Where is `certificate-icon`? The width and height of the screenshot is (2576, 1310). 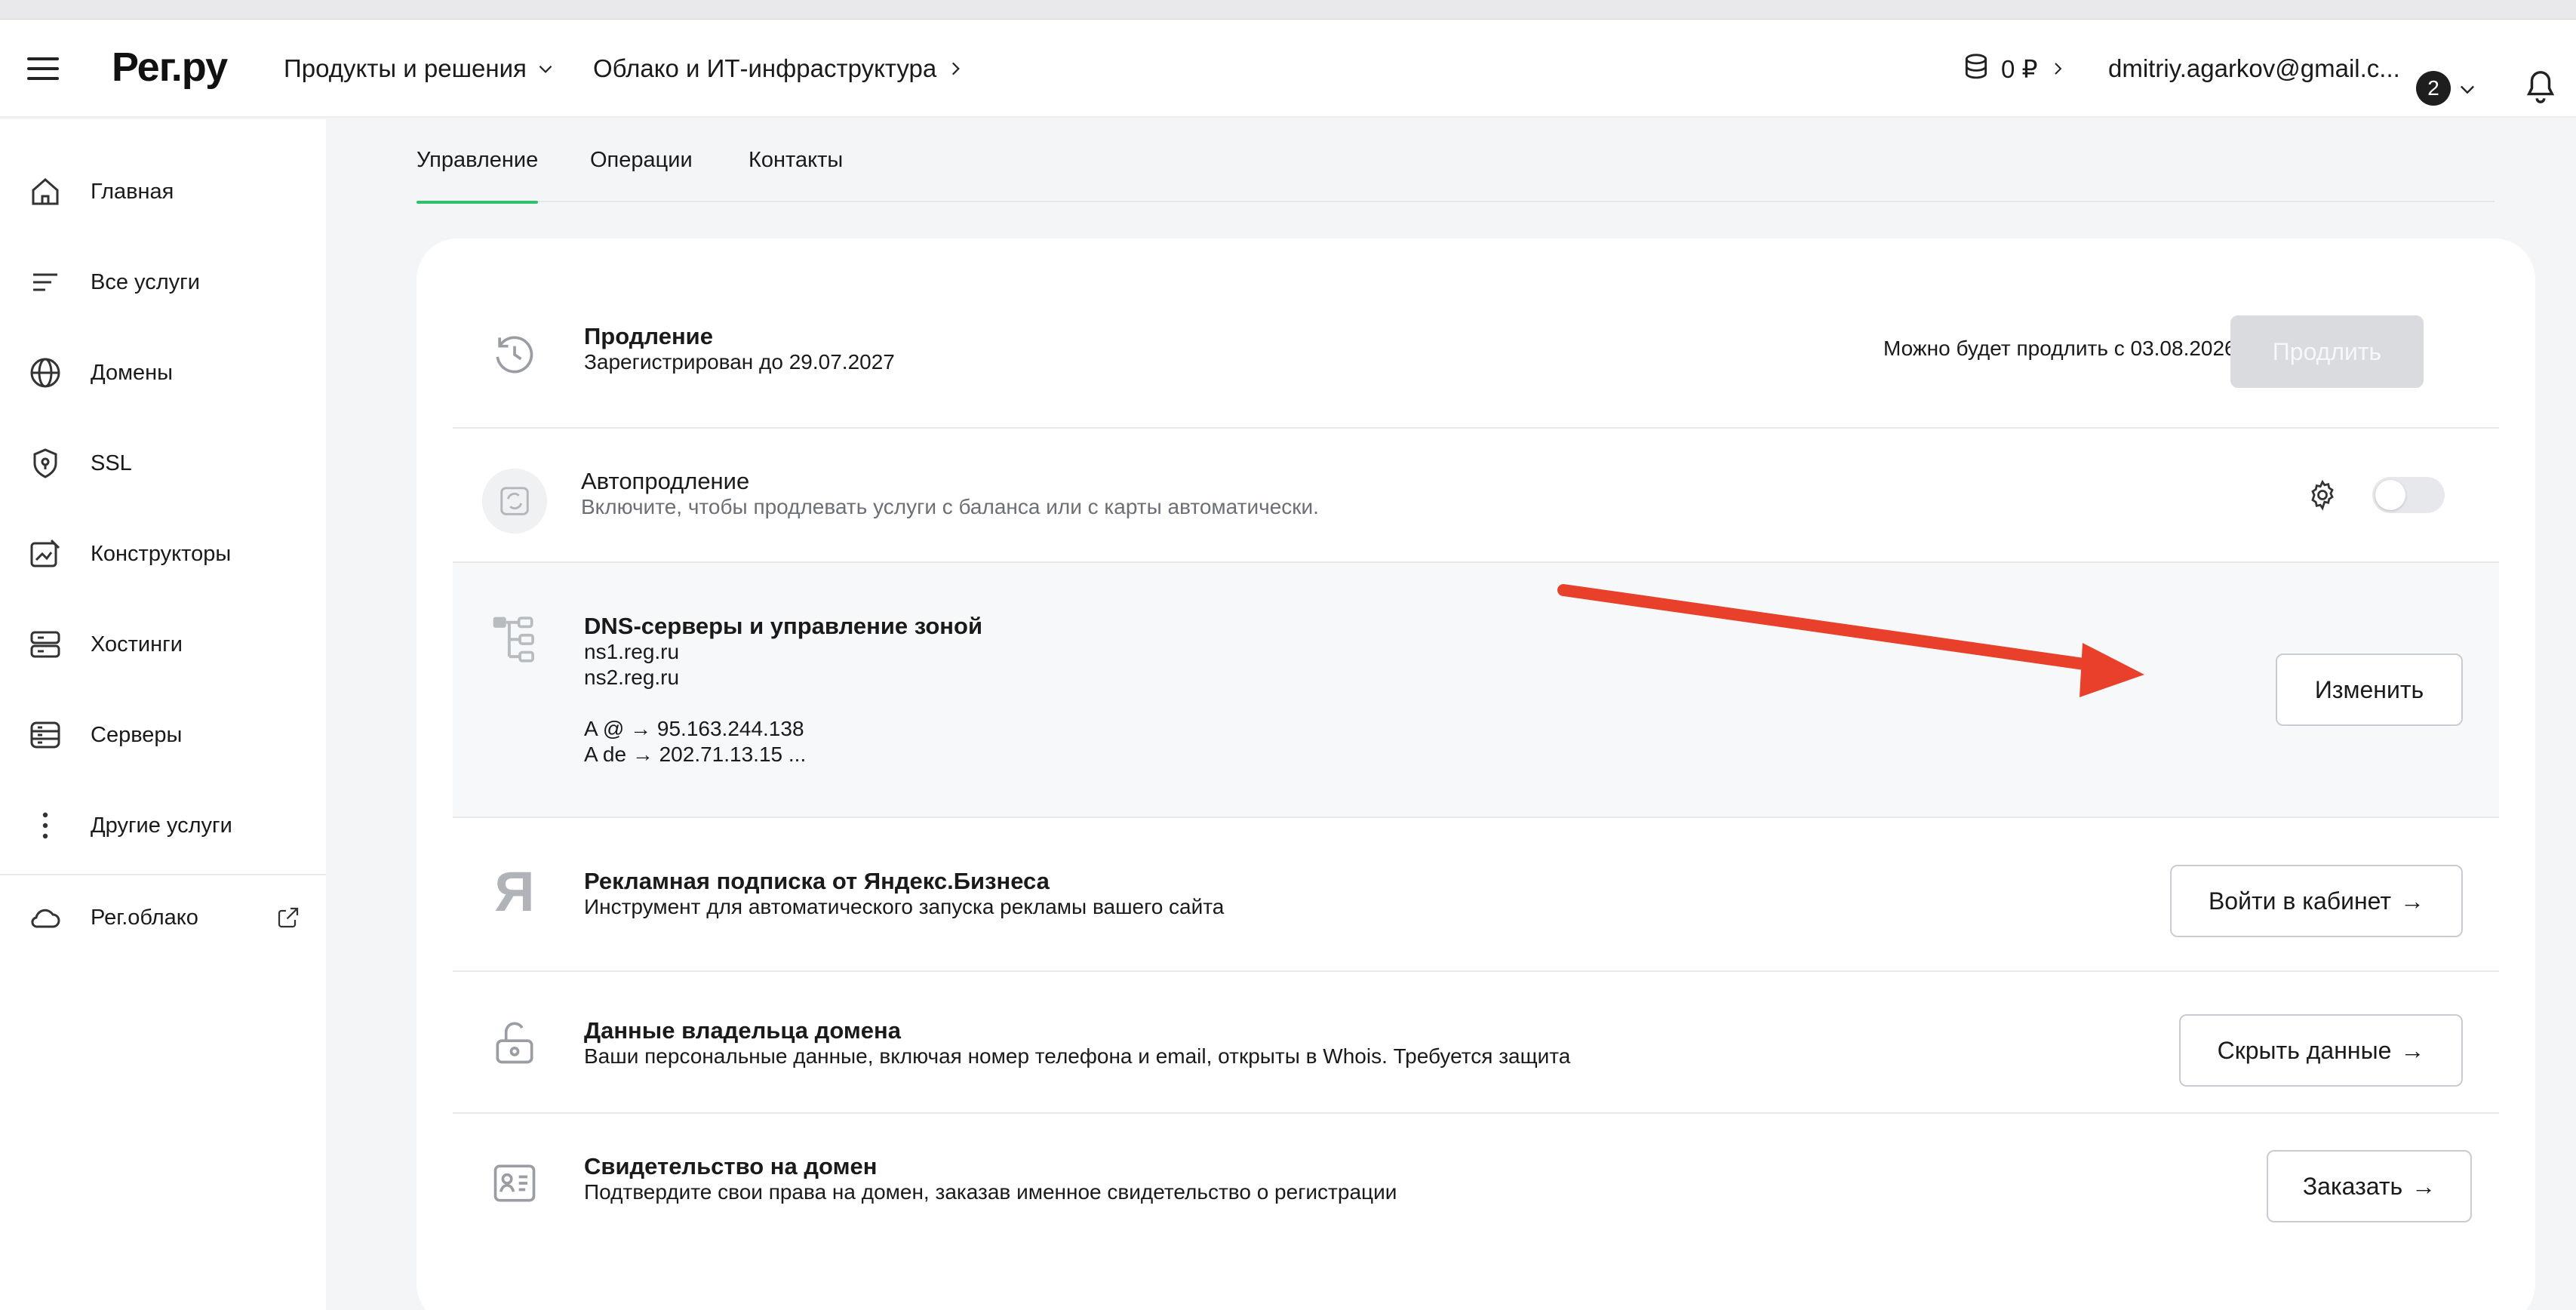 certificate-icon is located at coordinates (514, 1183).